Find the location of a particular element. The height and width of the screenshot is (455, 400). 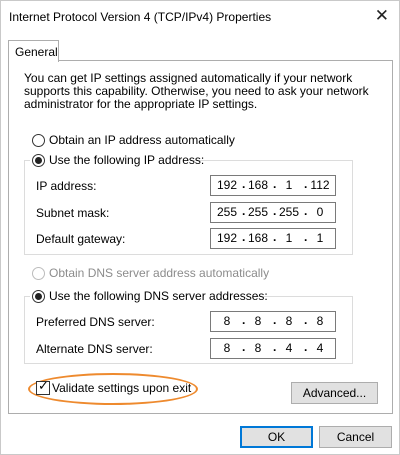

default-gateway-field: 192 . 168 . 1 . 1 is located at coordinates (273, 238).